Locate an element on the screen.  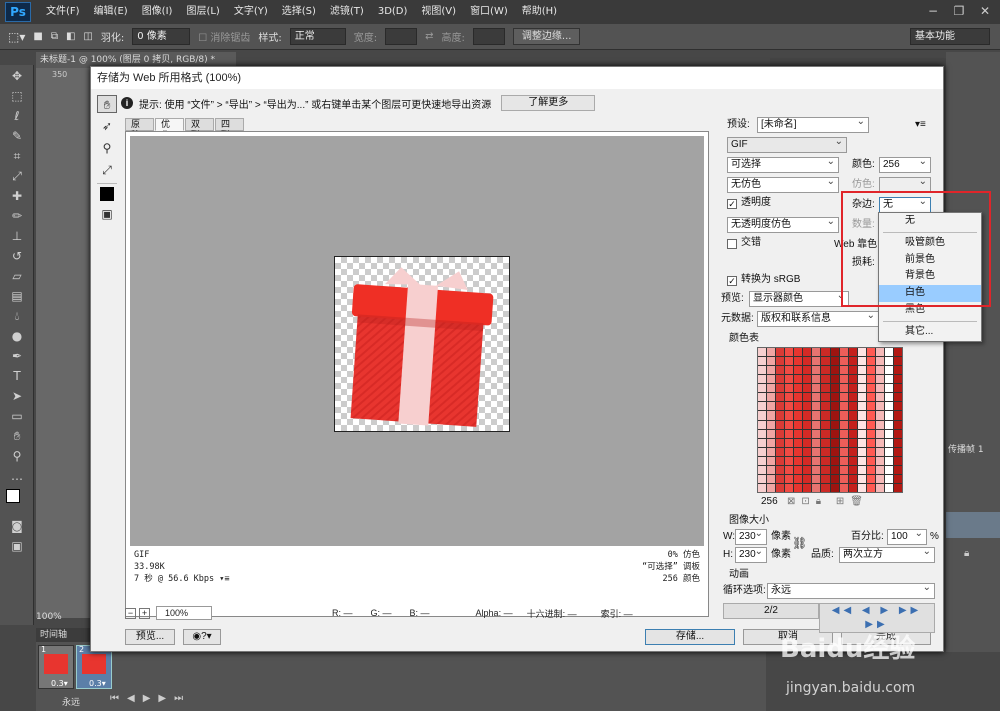
preset-select: [未命名] is located at coordinates (813, 124).